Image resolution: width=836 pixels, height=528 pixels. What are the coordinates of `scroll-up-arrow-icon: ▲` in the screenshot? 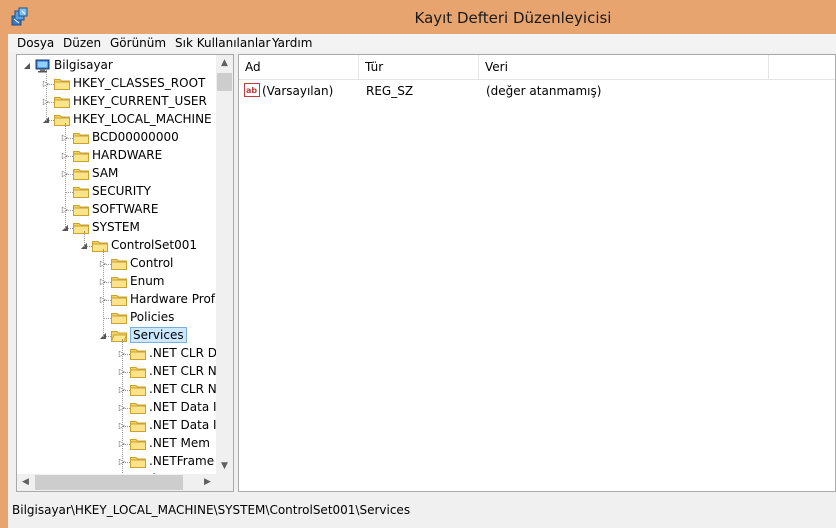 It's located at (224, 63).